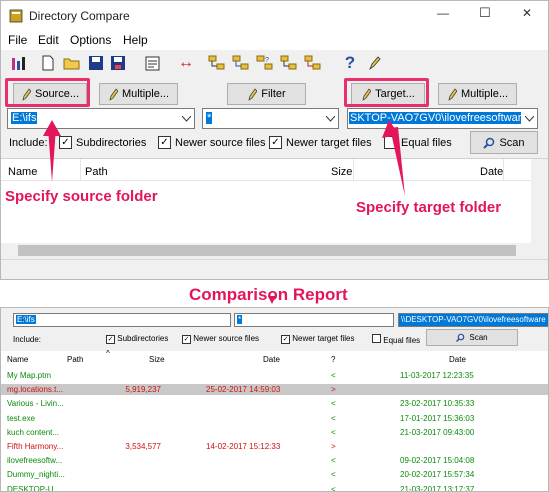 The image size is (549, 492). I want to click on row-date: 14-02-2017 15:12:33, so click(243, 446).